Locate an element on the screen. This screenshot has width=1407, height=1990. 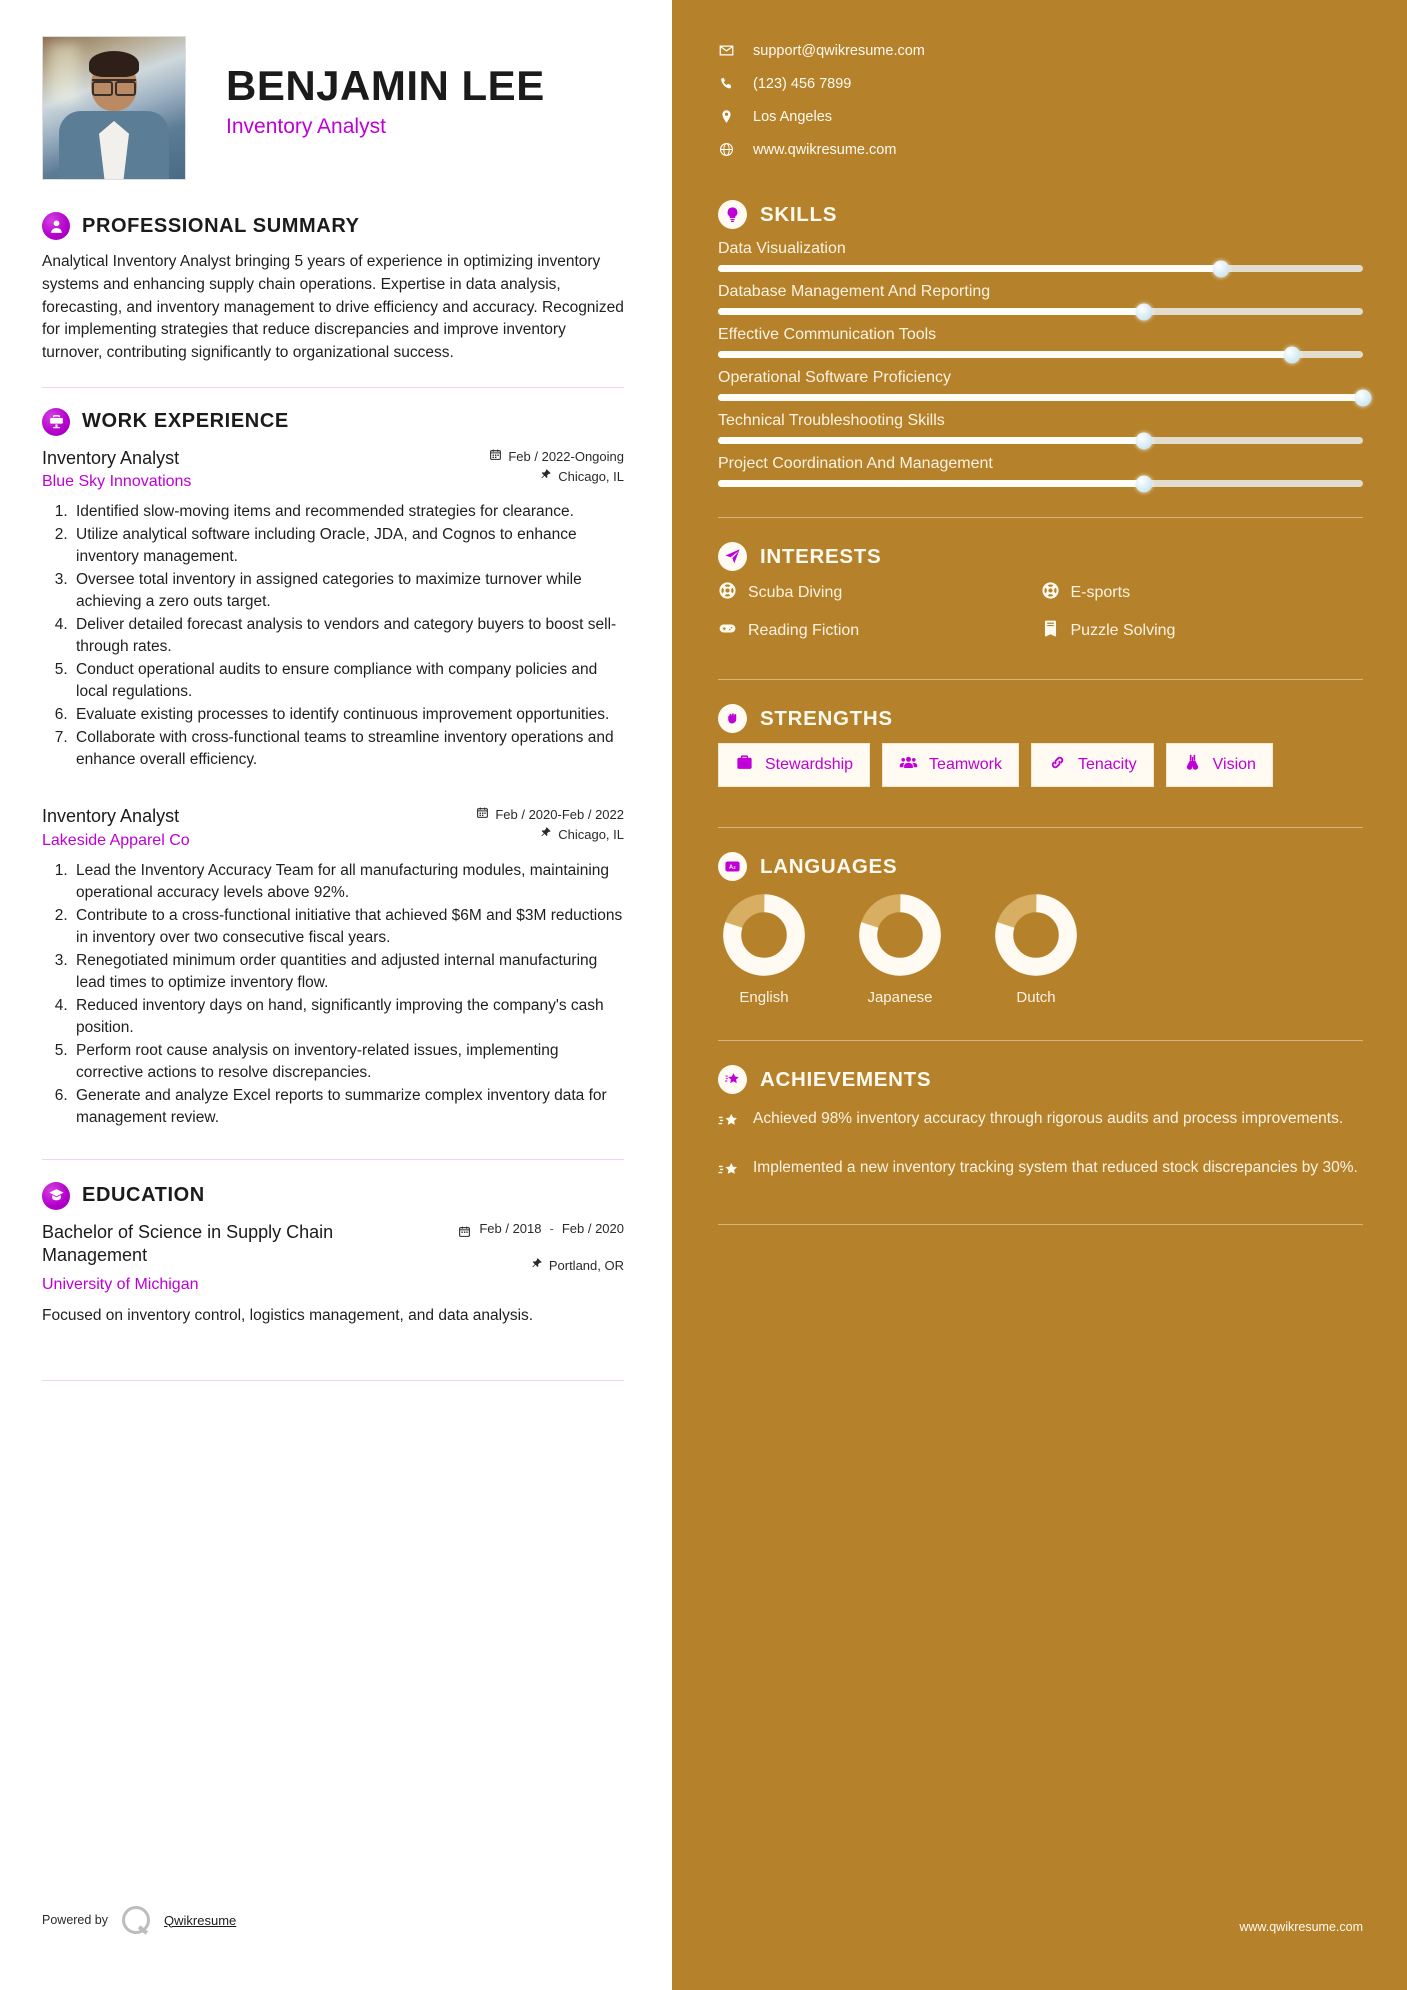
job-location: Chicago, IL is located at coordinates (591, 477).